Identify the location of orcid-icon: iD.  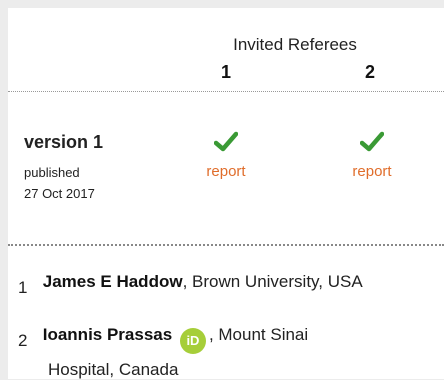
(192, 341).